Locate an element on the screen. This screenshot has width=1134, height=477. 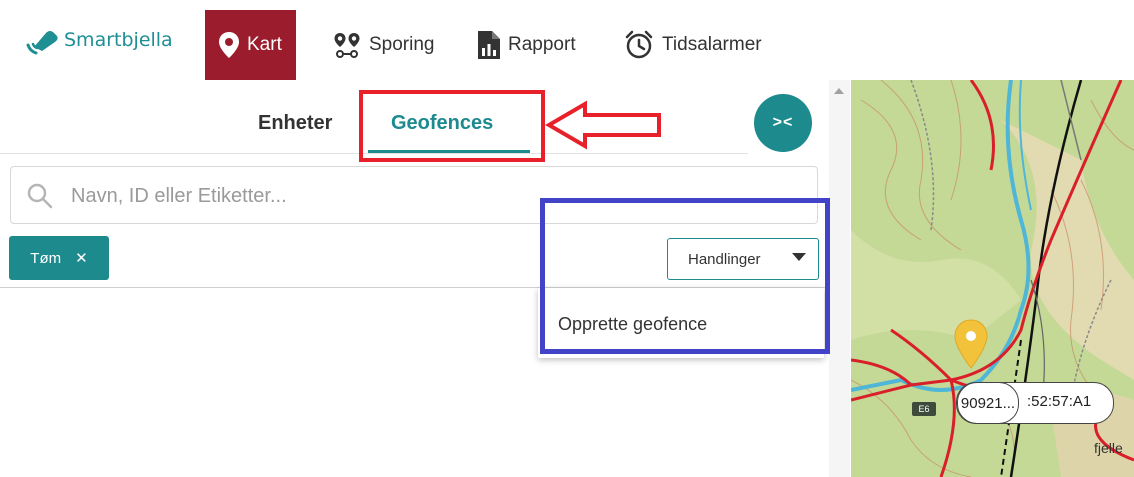
alarm-clock-icon is located at coordinates (639, 44).